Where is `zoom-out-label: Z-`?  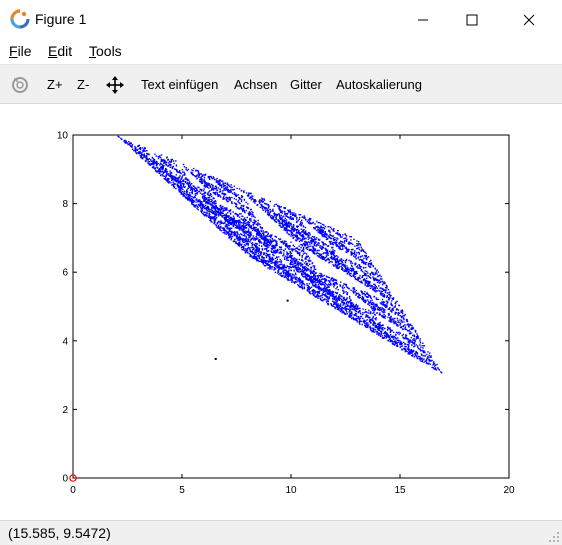
zoom-out-label: Z- is located at coordinates (83, 84).